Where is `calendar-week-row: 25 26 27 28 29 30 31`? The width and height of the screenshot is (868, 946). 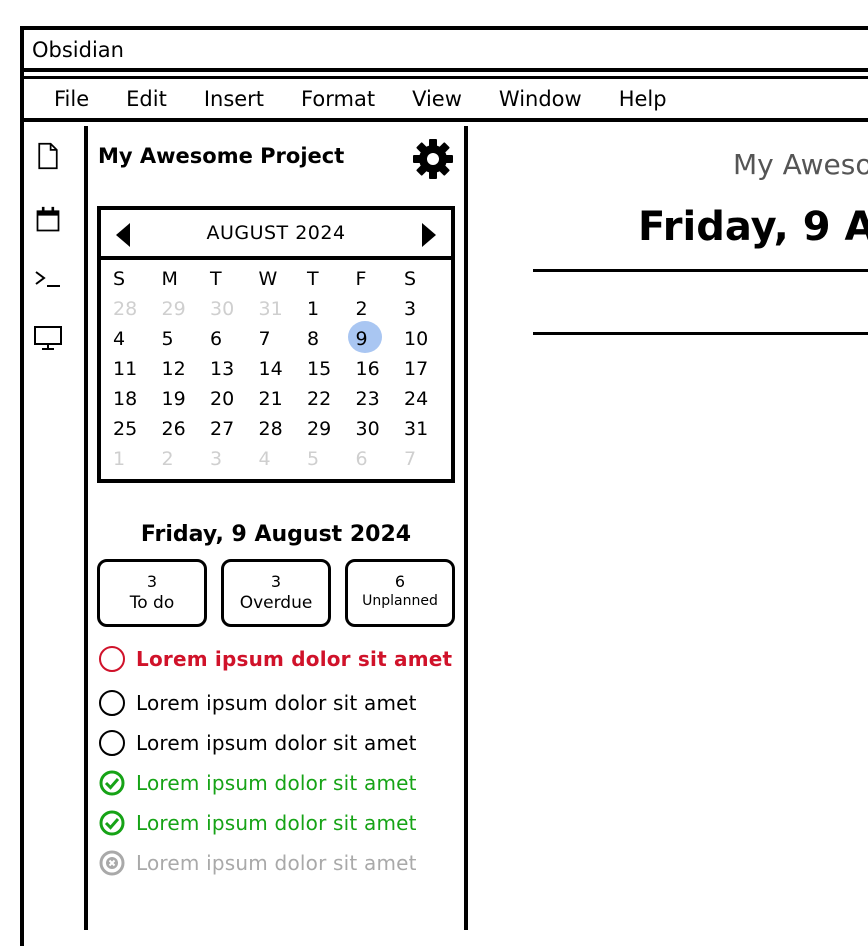 calendar-week-row: 25 26 27 28 29 30 31 is located at coordinates (276, 429).